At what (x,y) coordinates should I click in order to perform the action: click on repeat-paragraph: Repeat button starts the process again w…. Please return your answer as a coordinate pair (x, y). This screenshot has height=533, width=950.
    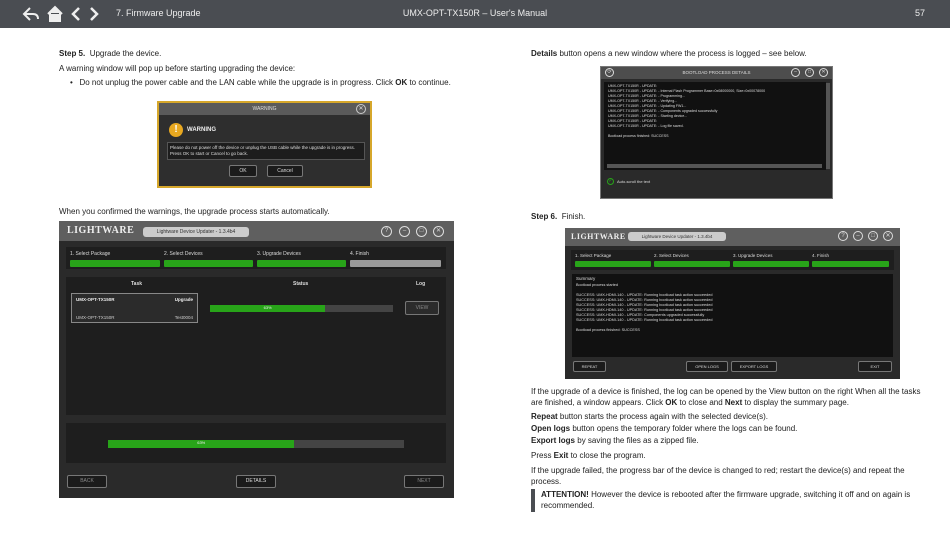
    Looking at the image, I should click on (649, 416).